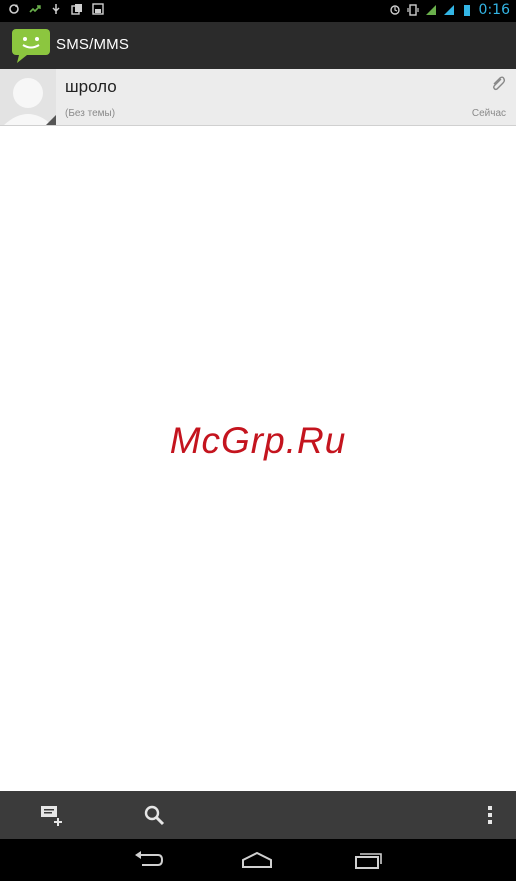 The height and width of the screenshot is (881, 516). What do you see at coordinates (499, 83) in the screenshot?
I see `attachment-icon` at bounding box center [499, 83].